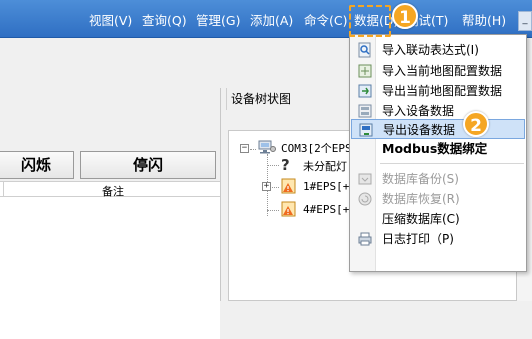 This screenshot has width=532, height=339. What do you see at coordinates (37, 165) in the screenshot?
I see `flash-button: 闪烁` at bounding box center [37, 165].